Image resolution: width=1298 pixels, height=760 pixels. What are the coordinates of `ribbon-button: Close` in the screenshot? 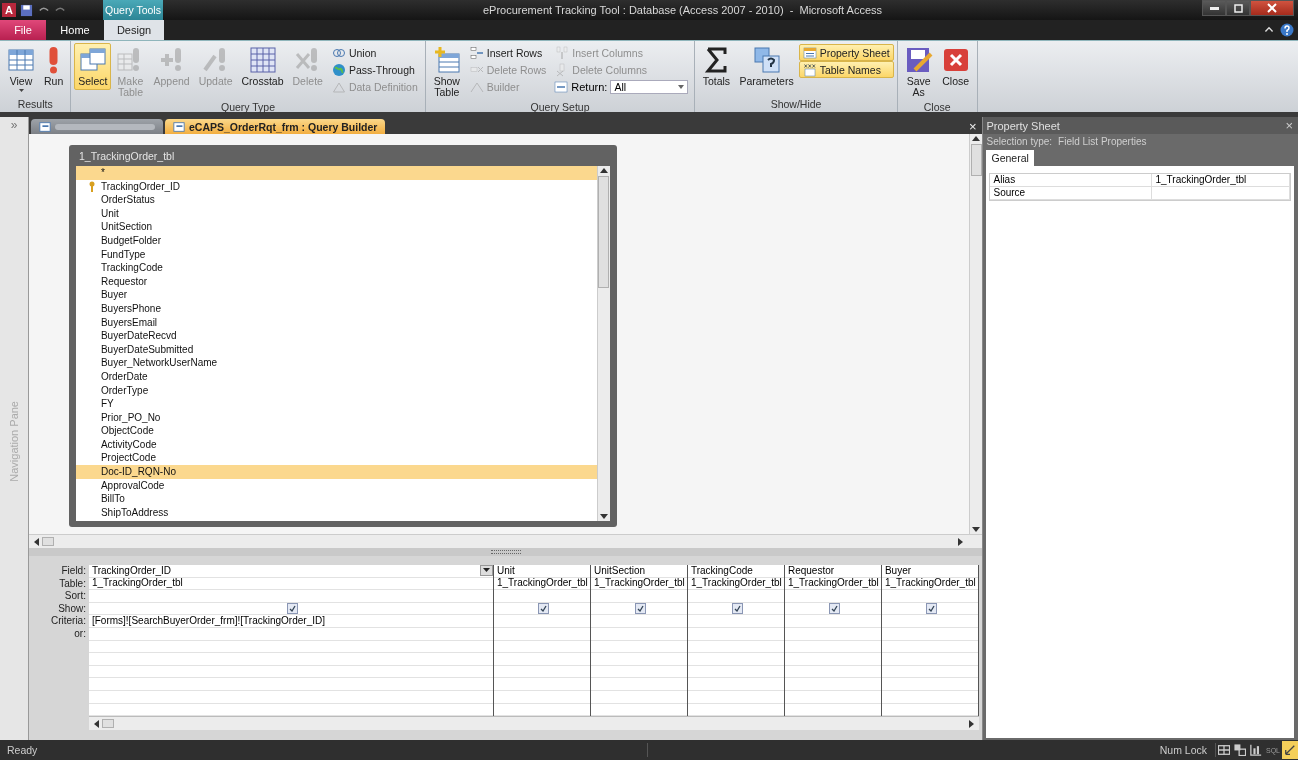 It's located at (955, 66).